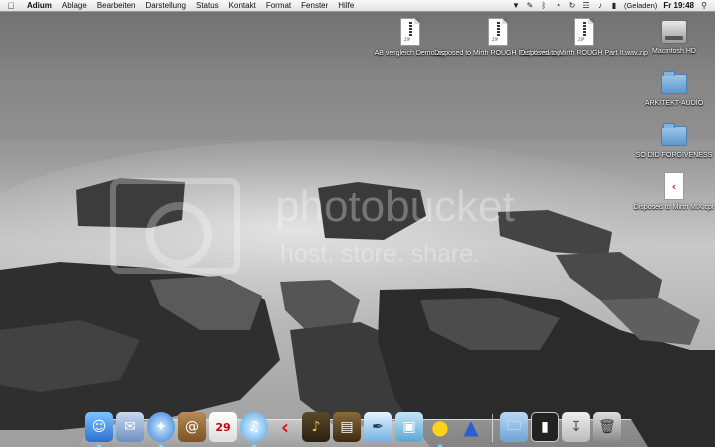 This screenshot has height=447, width=715. Describe the element at coordinates (704, 6) in the screenshot. I see `spotlight-icon: ⚲` at that location.